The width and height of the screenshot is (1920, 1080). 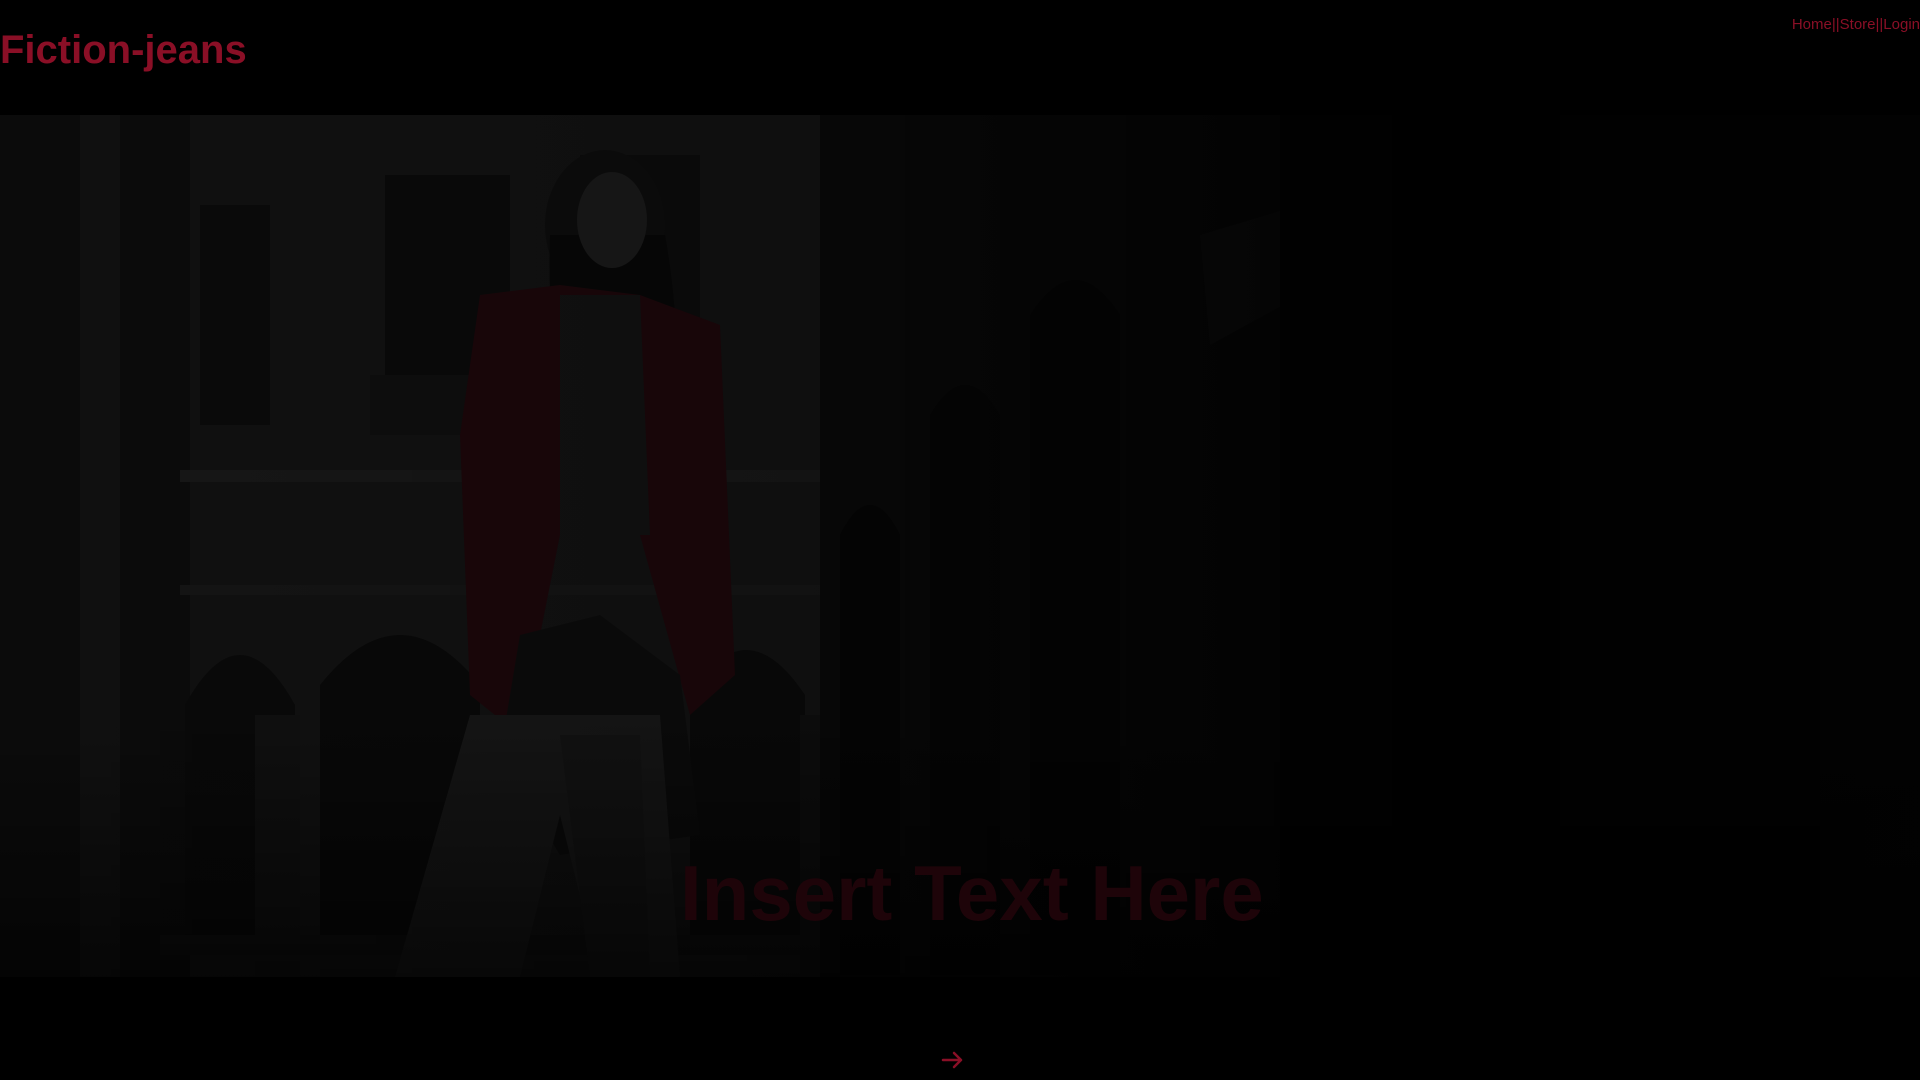 What do you see at coordinates (972, 893) in the screenshot?
I see `hero-caption: Insert Text Here` at bounding box center [972, 893].